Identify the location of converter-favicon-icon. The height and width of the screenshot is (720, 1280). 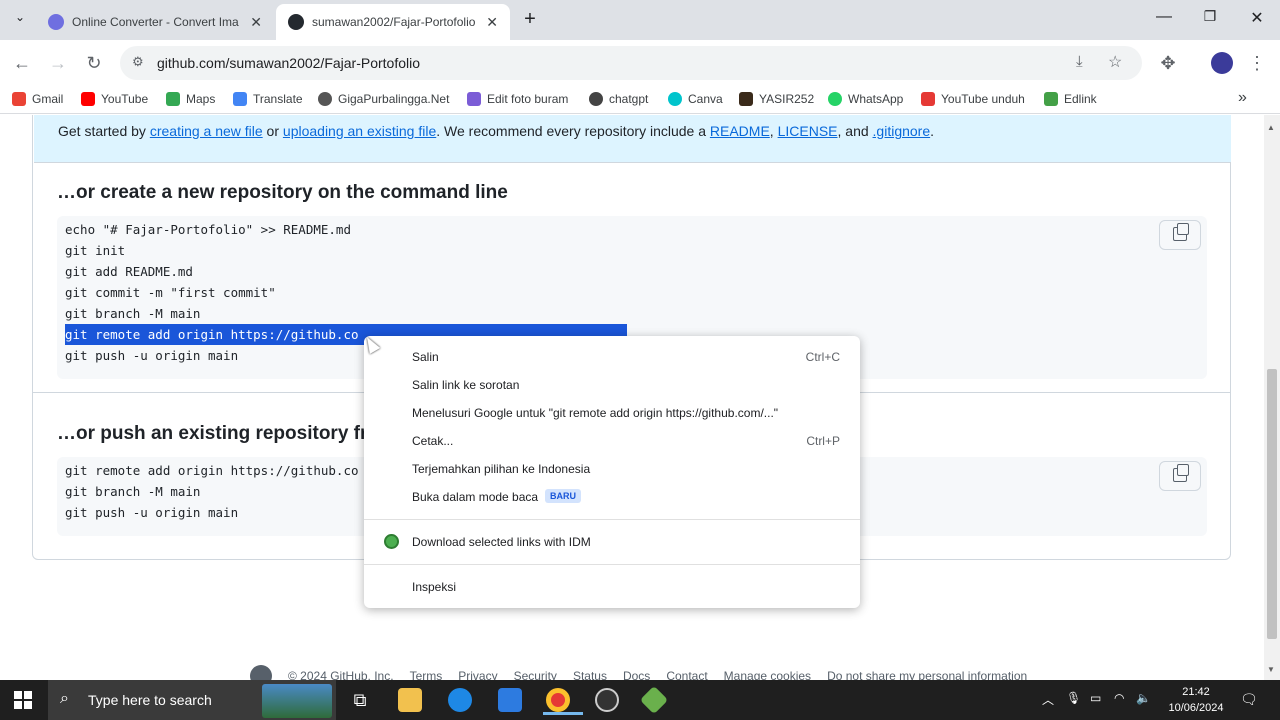
(56, 22).